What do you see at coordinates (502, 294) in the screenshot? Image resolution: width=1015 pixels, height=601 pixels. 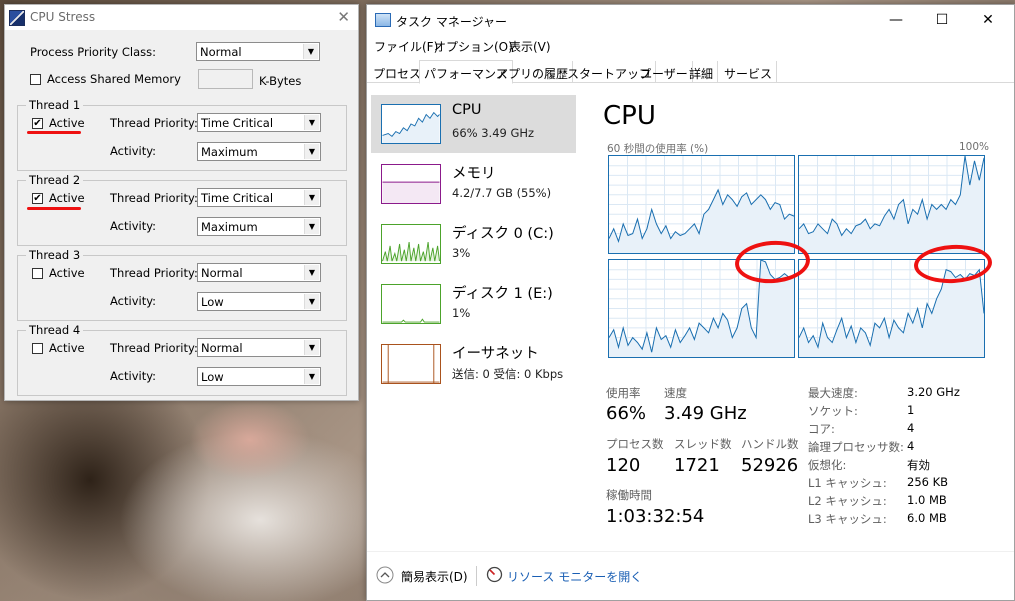 I see `resource-name: ディスク 1 (E:)` at bounding box center [502, 294].